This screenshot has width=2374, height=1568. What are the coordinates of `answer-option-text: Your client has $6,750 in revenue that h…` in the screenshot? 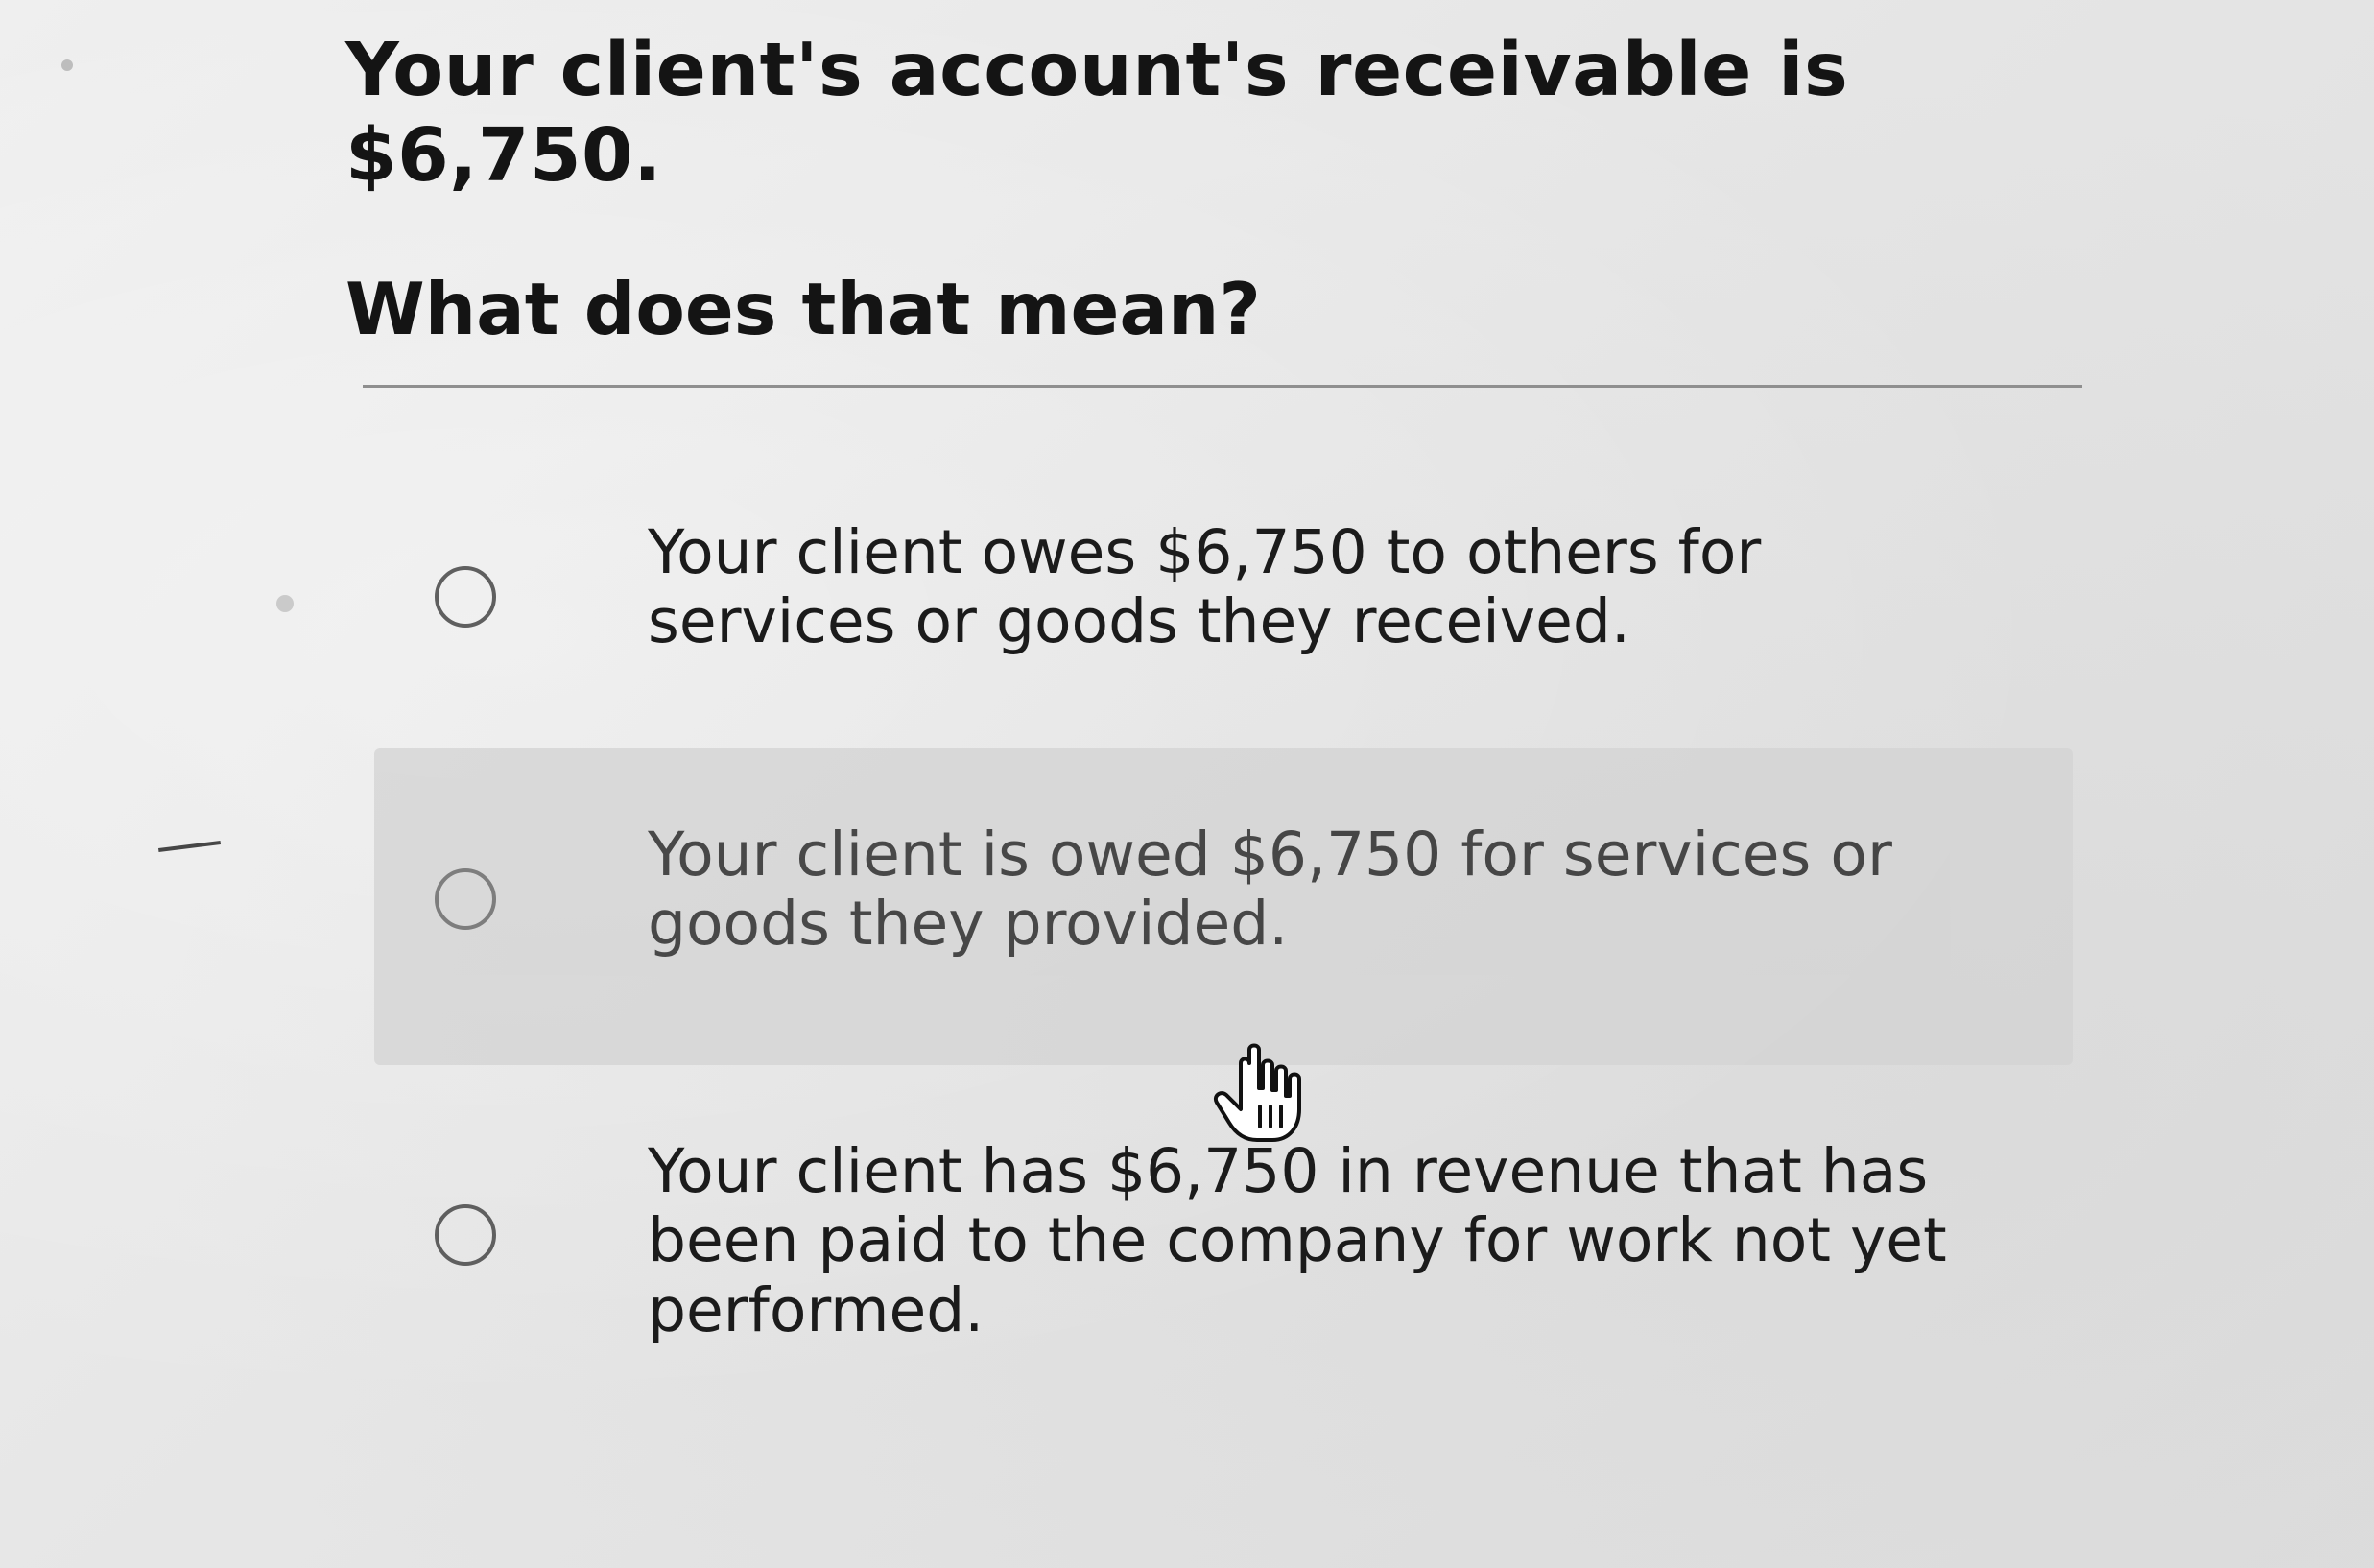 It's located at (1297, 1240).